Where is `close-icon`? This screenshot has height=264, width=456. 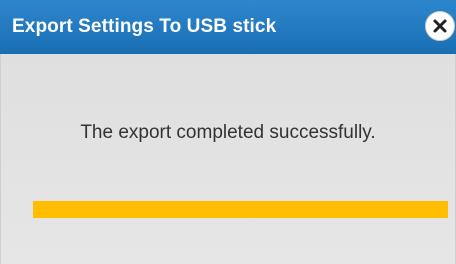 close-icon is located at coordinates (440, 26).